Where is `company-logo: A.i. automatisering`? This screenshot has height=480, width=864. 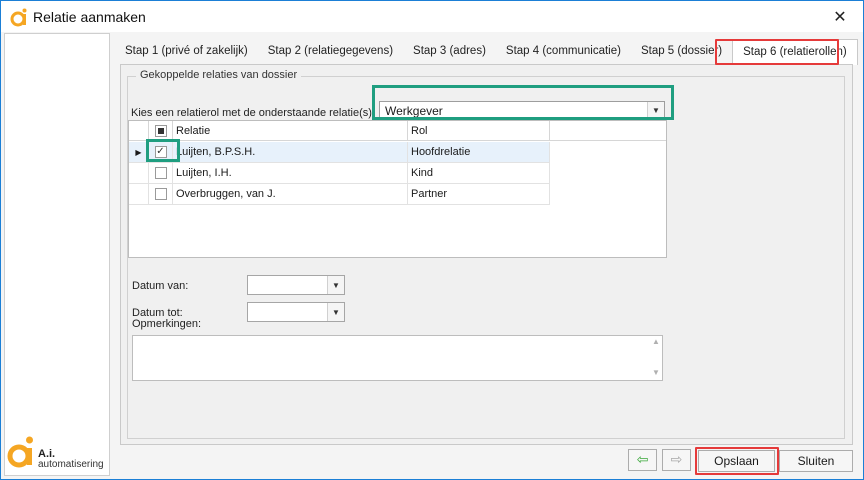 company-logo: A.i. automatisering is located at coordinates (56, 453).